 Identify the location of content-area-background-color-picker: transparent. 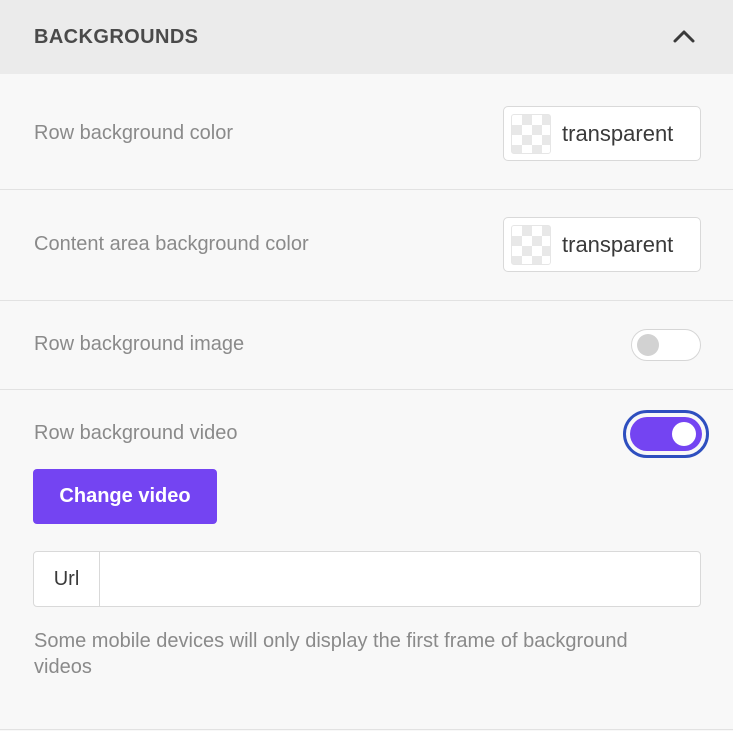
(602, 244).